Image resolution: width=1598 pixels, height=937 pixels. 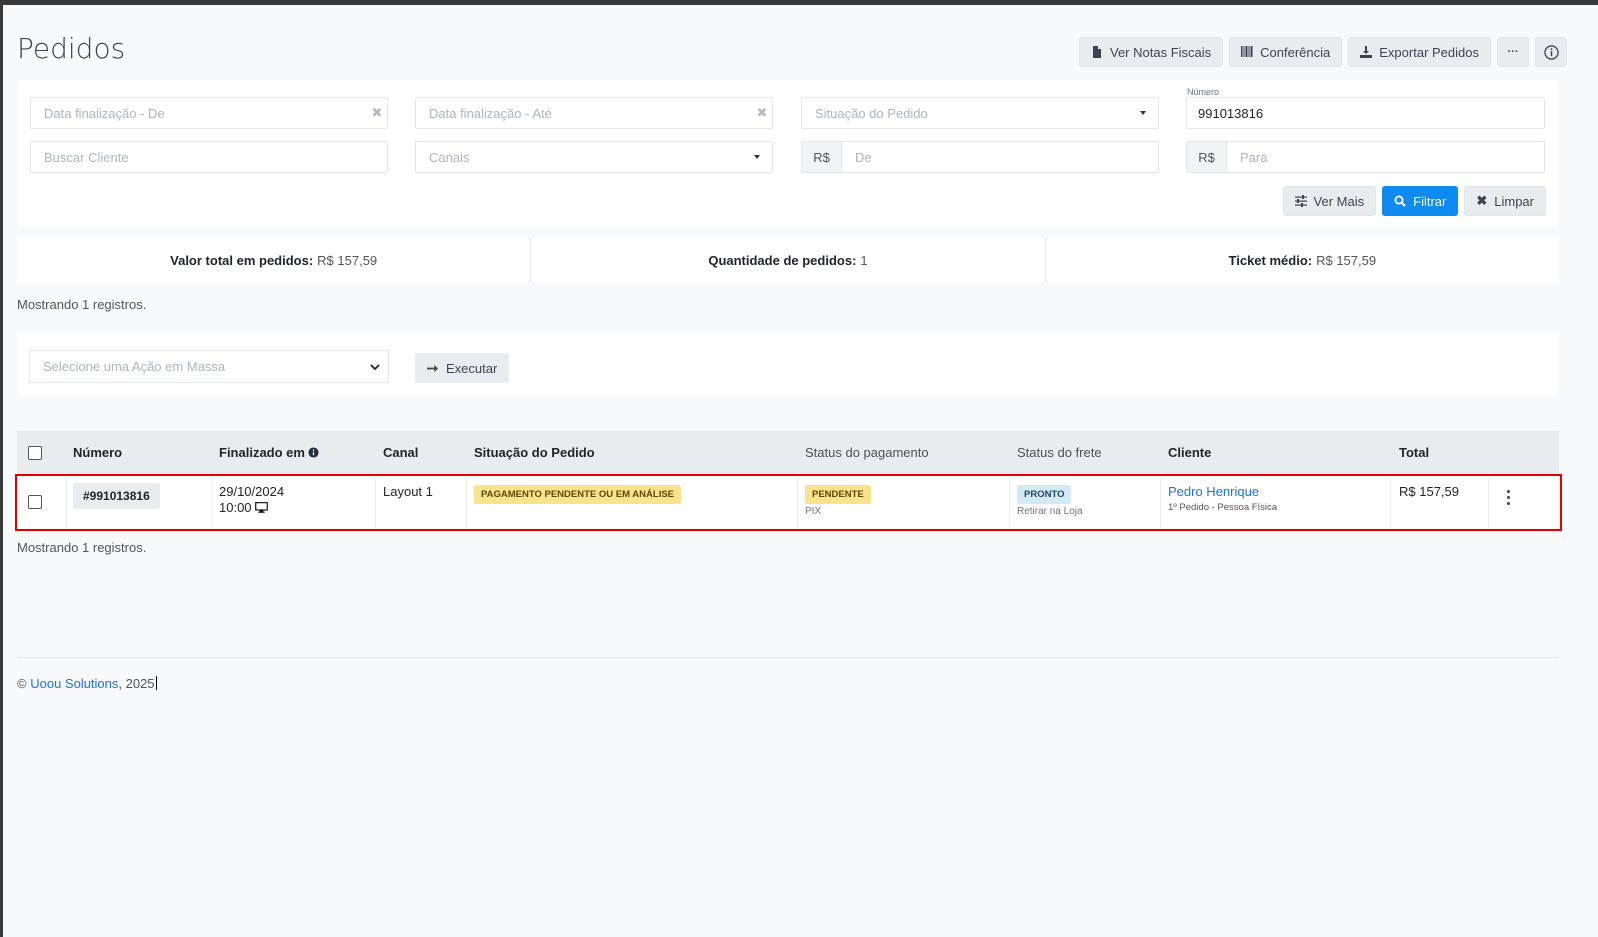 What do you see at coordinates (313, 452) in the screenshot?
I see `info-circle-icon` at bounding box center [313, 452].